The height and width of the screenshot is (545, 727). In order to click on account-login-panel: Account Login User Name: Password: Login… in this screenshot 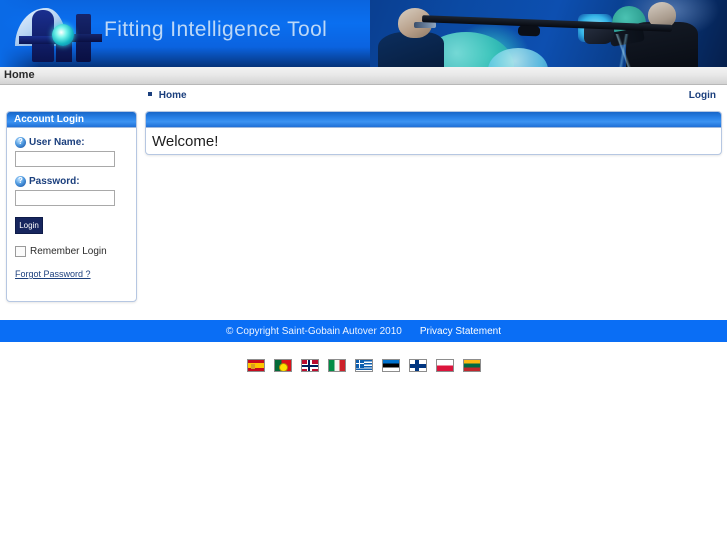, I will do `click(71, 206)`.